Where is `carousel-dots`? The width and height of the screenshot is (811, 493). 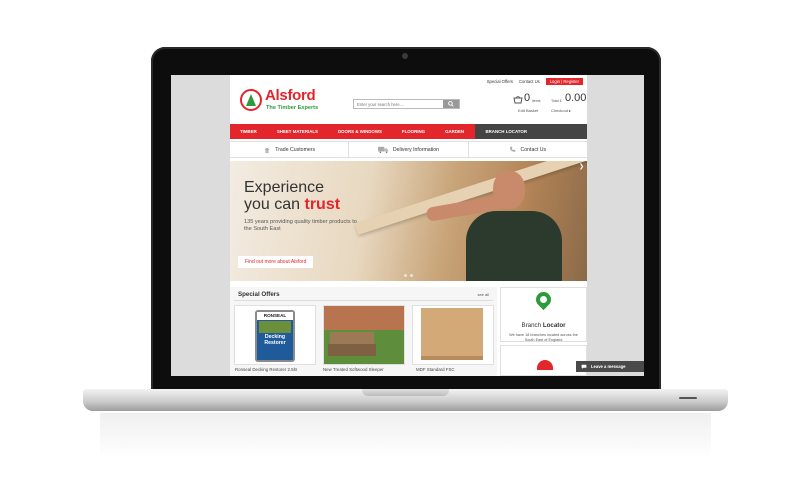
carousel-dots is located at coordinates (408, 275).